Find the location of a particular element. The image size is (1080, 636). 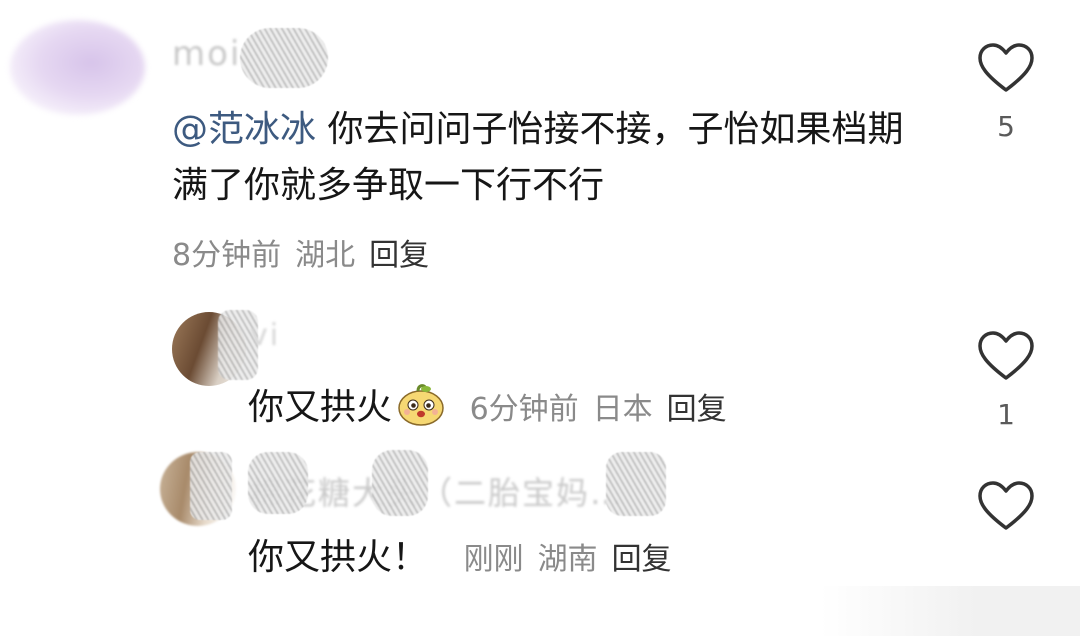

comment-text: 你又拱火 6分钟前 日本 回复 is located at coordinates (494, 409).